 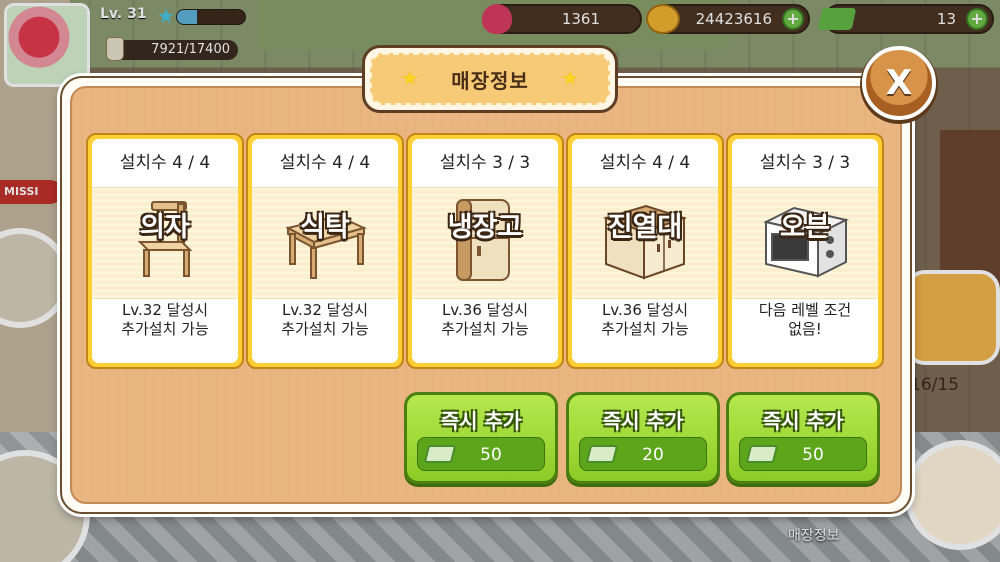 I want to click on close-button: X, so click(x=899, y=83).